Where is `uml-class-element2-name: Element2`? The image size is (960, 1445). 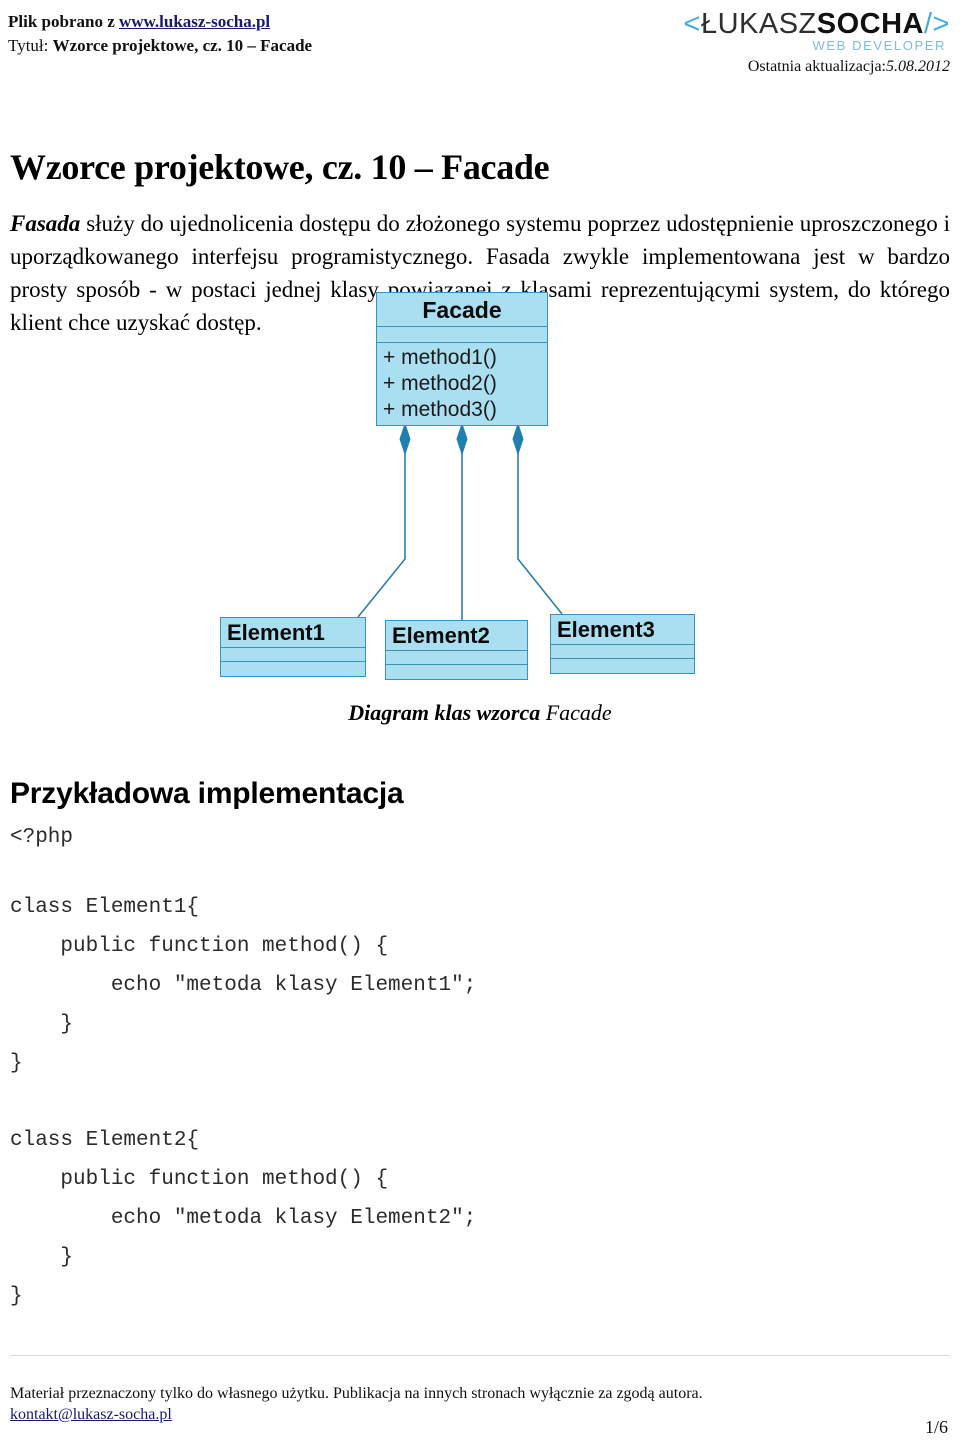
uml-class-element2-name: Element2 is located at coordinates (456, 636).